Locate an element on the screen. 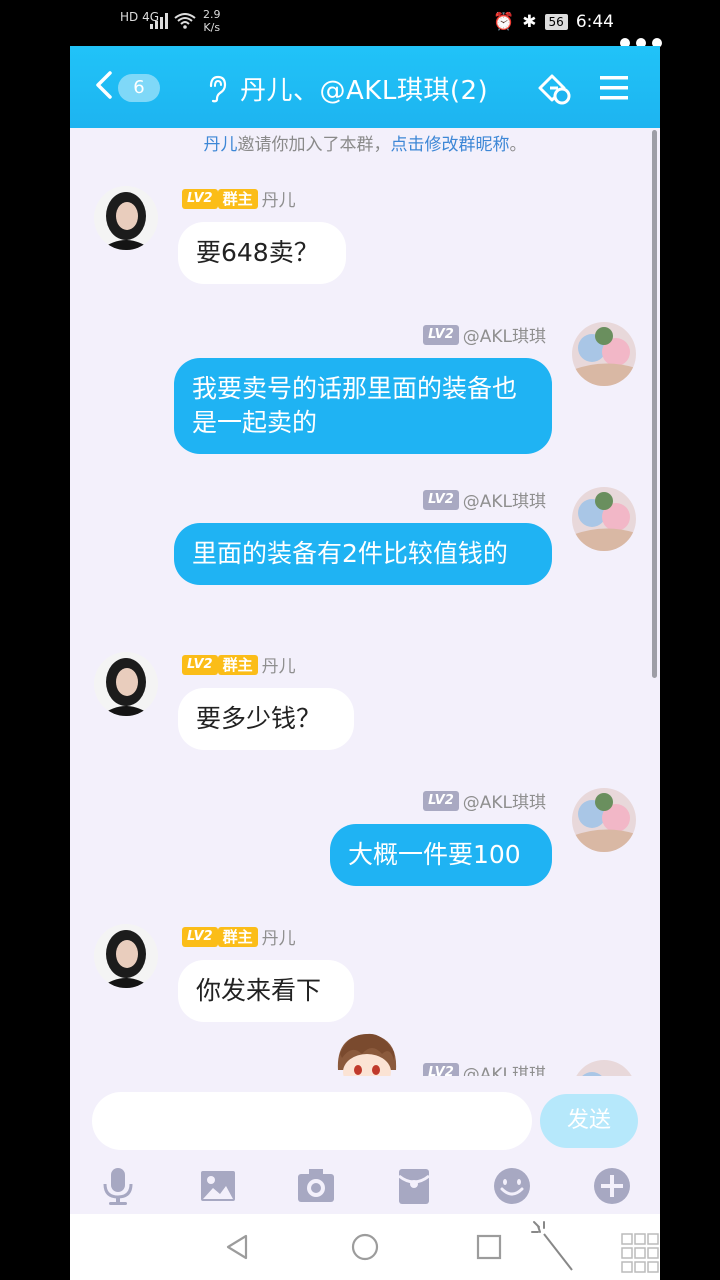 Image resolution: width=720 pixels, height=1280 pixels. unread-count-badge: 6 is located at coordinates (139, 88).